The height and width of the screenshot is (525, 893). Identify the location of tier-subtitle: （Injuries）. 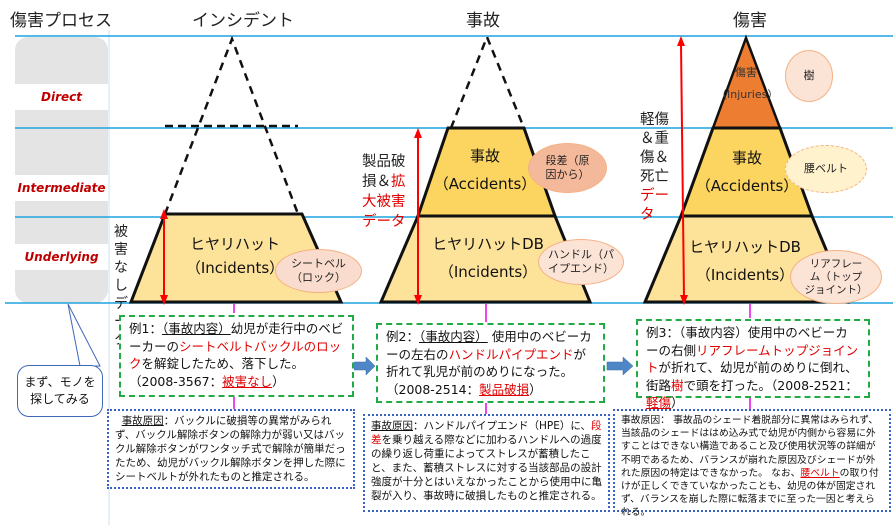
(747, 94).